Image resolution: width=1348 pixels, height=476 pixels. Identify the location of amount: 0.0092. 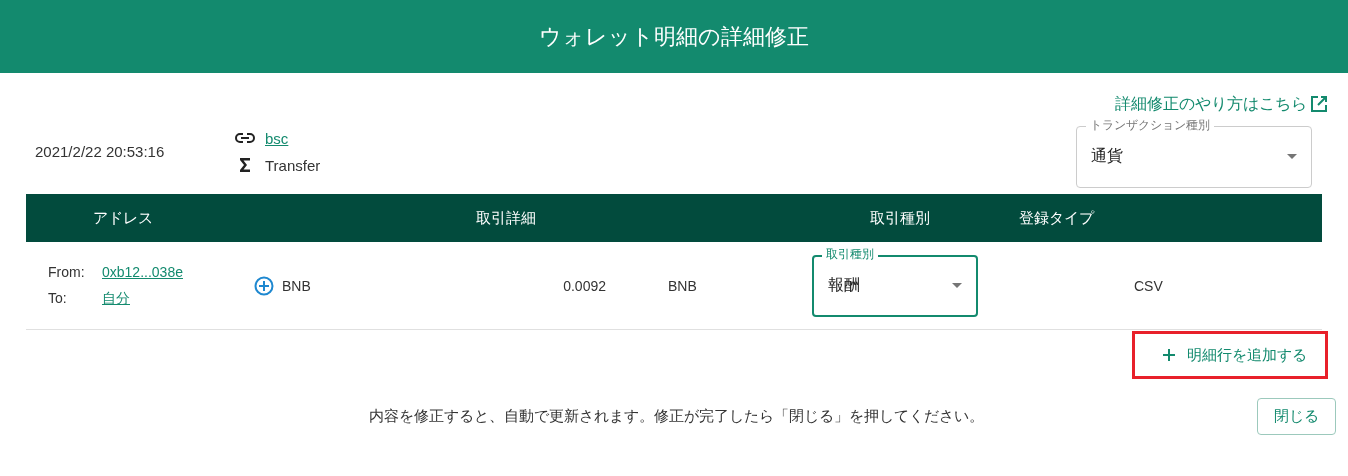
(584, 285).